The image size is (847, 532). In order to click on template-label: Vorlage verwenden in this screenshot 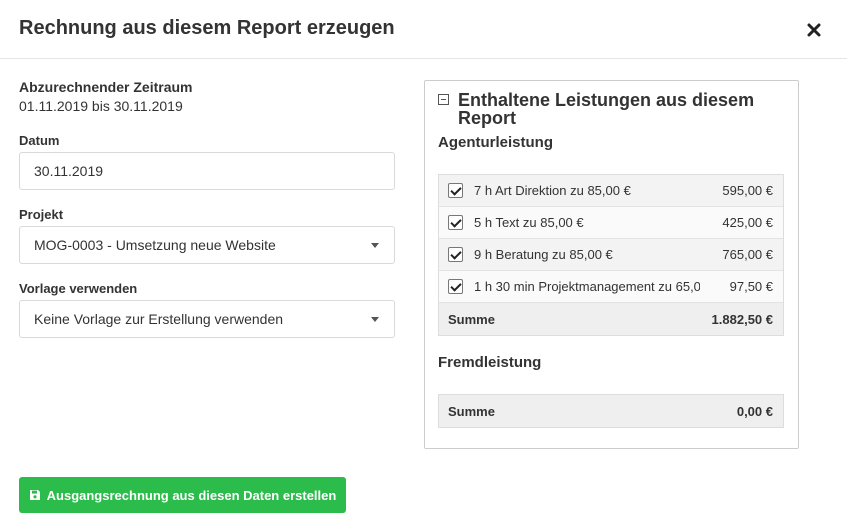, I will do `click(78, 288)`.